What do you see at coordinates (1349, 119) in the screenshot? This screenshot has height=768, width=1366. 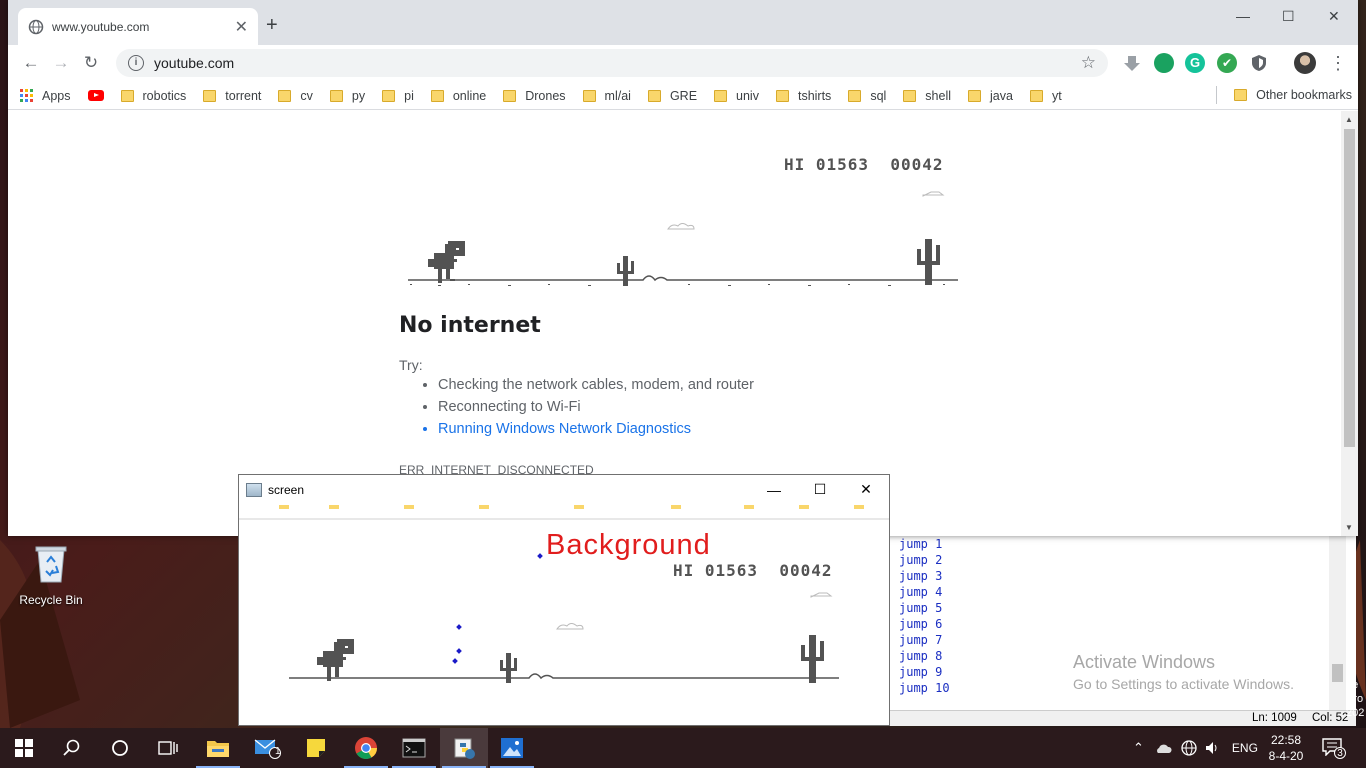 I see `scroll-up-icon: ▲` at bounding box center [1349, 119].